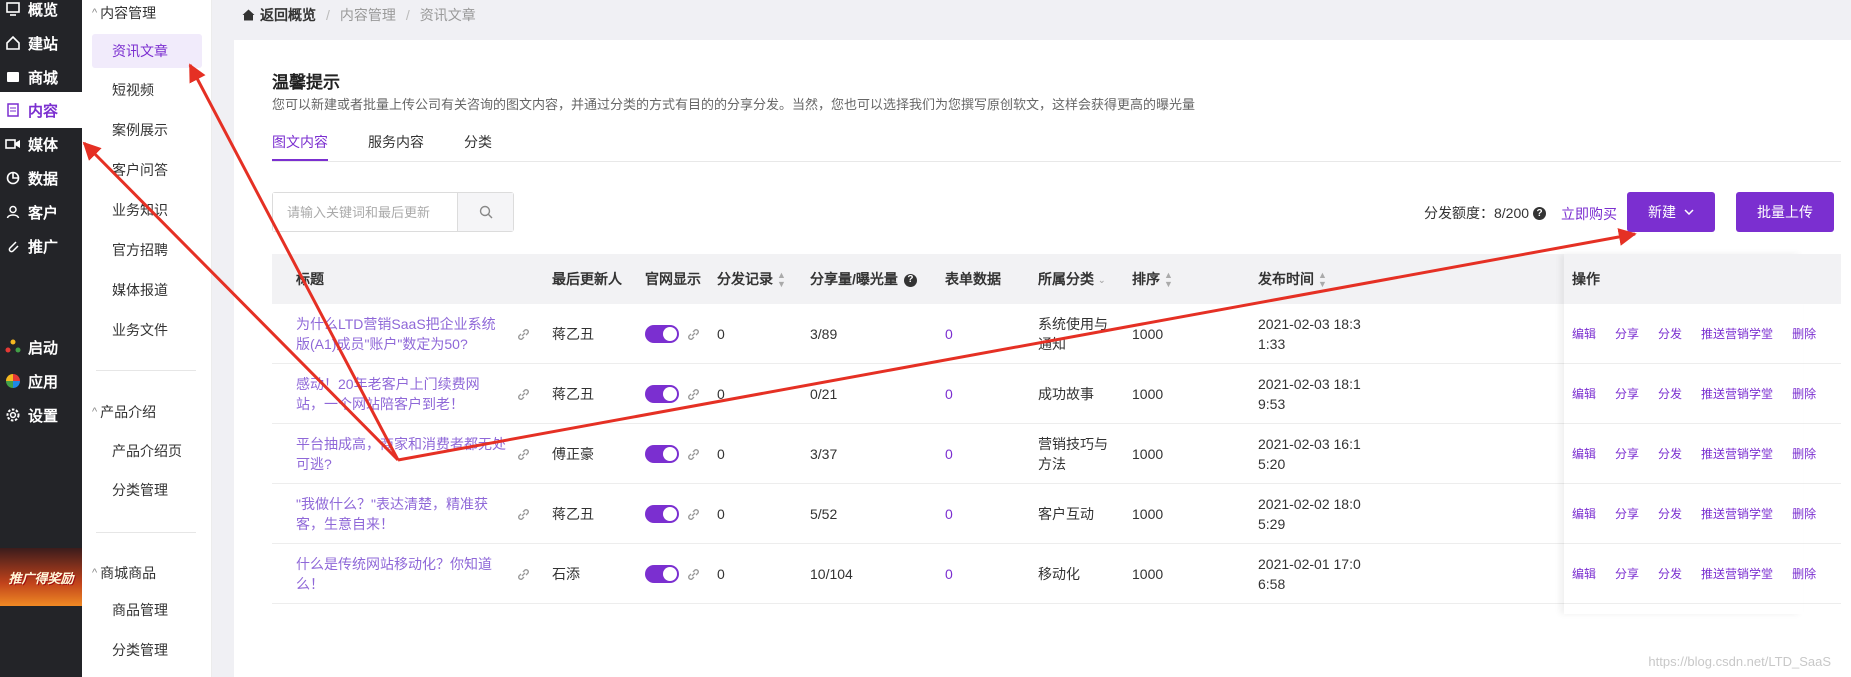  Describe the element at coordinates (147, 451) in the screenshot. I see `submenu-item-product-page: 产品介绍页` at that location.